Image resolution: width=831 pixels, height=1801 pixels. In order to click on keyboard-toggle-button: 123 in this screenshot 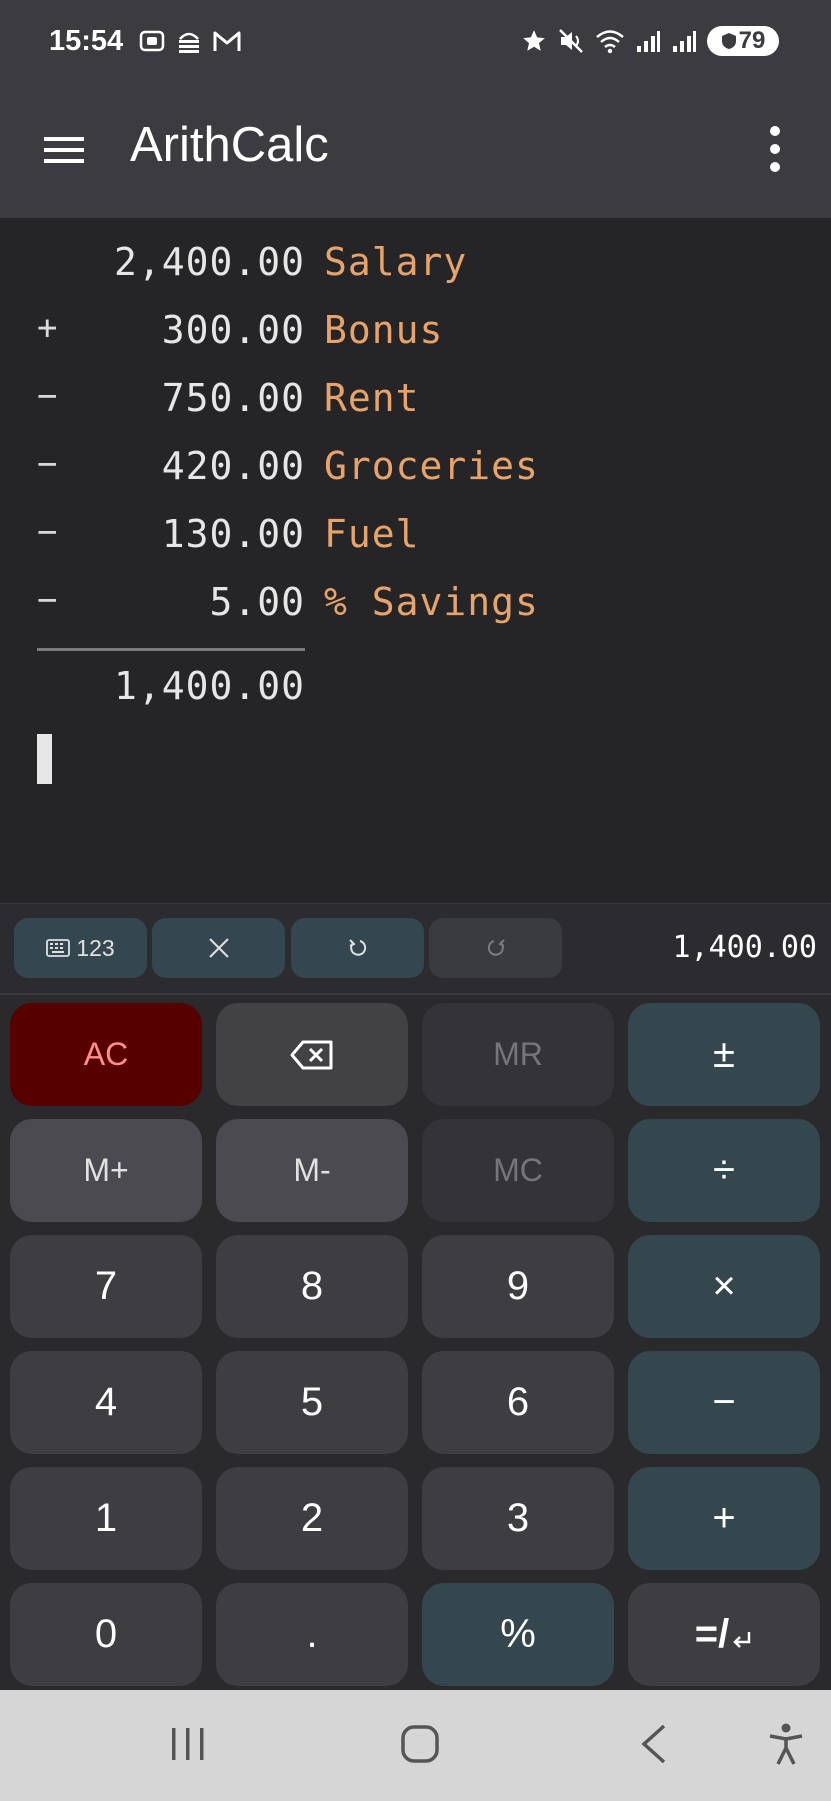, I will do `click(80, 948)`.